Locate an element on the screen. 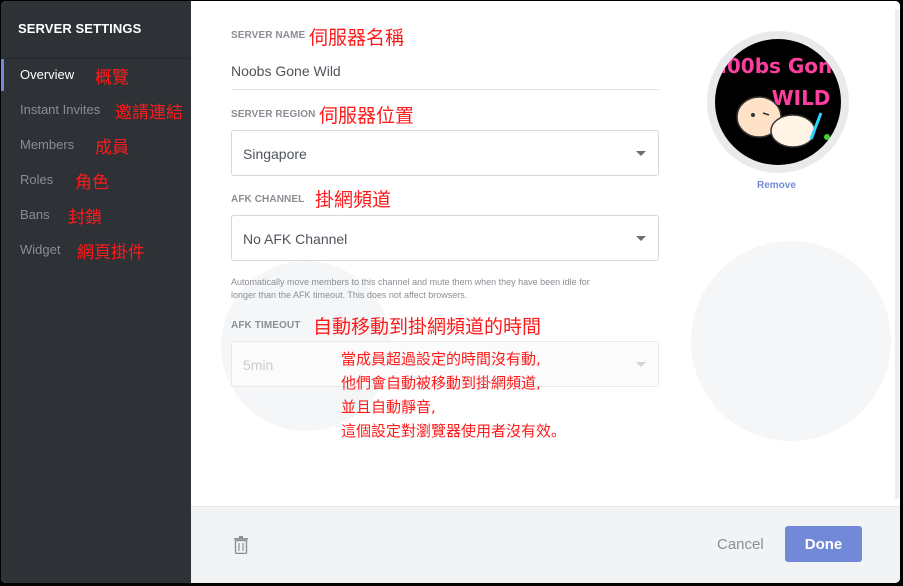 This screenshot has height=586, width=903. sidebar-item-label: Roles is located at coordinates (37, 179).